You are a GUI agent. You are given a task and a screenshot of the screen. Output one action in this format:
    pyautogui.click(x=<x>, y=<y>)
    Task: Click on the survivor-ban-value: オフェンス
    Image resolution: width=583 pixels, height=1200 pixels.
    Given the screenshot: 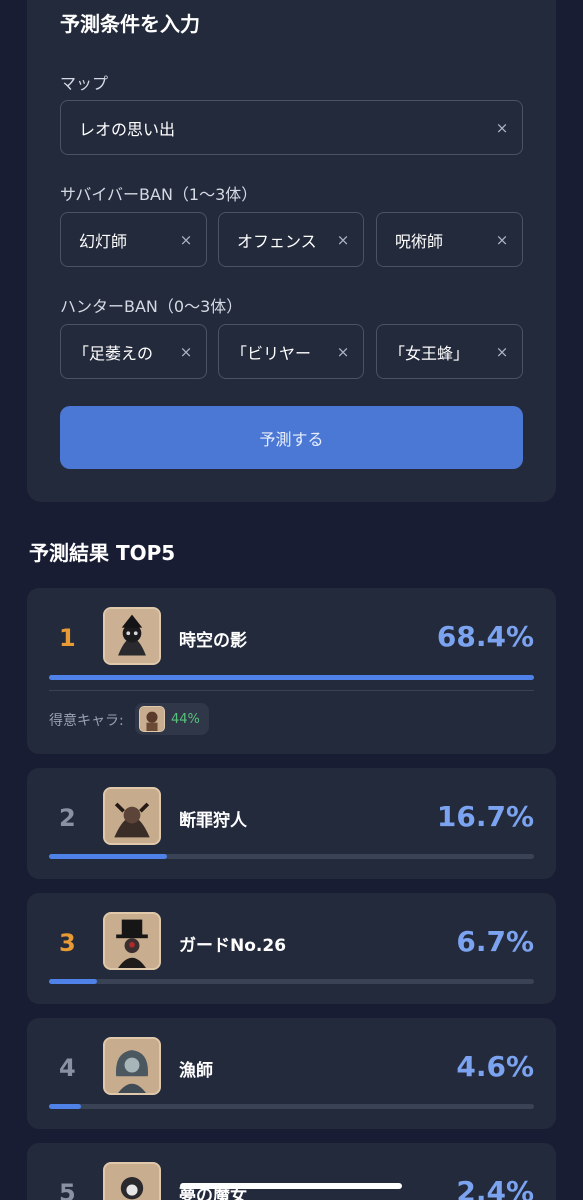 What is the action you would take?
    pyautogui.click(x=277, y=241)
    